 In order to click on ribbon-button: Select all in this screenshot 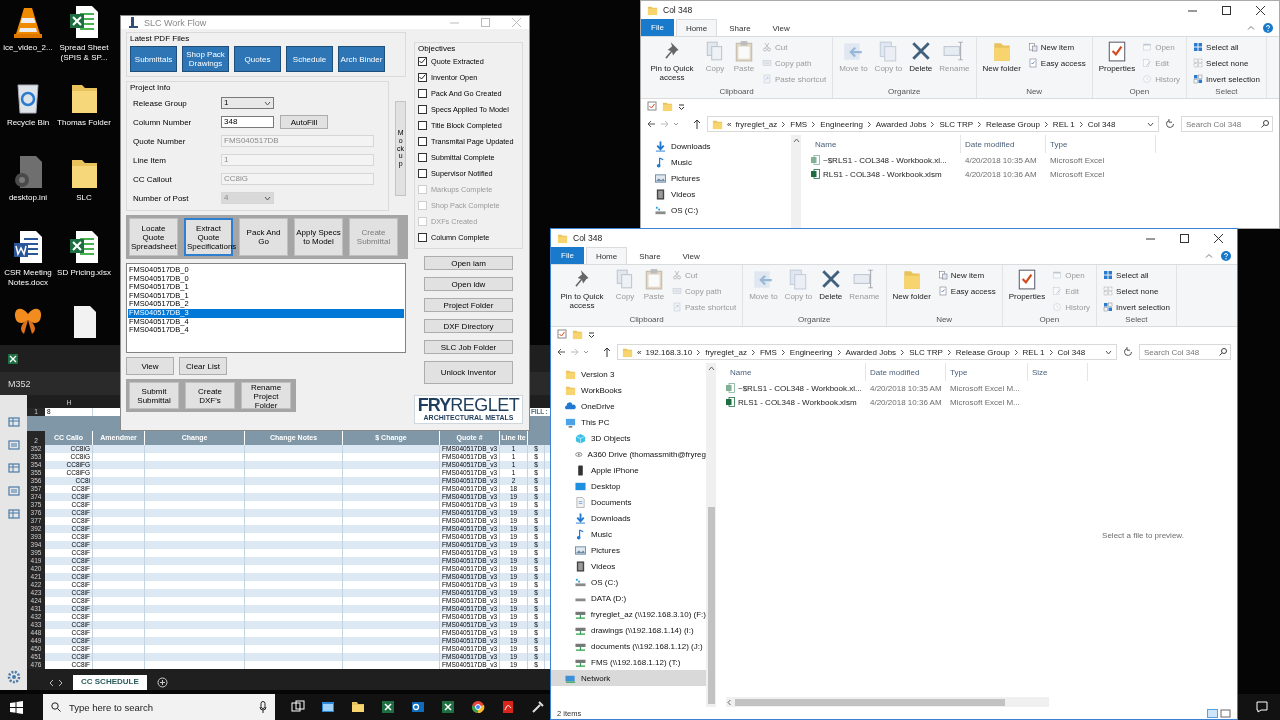, I will do `click(1136, 275)`.